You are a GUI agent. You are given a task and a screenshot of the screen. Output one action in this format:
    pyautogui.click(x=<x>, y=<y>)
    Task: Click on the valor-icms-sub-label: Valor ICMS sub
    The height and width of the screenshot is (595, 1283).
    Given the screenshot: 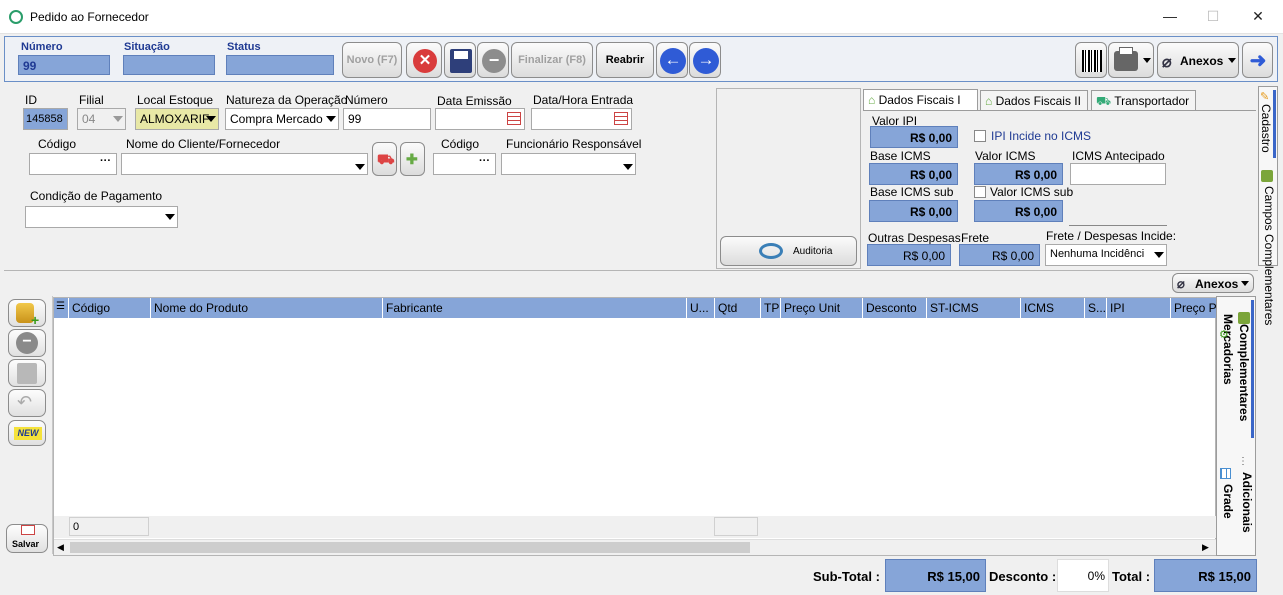 What is the action you would take?
    pyautogui.click(x=1032, y=192)
    